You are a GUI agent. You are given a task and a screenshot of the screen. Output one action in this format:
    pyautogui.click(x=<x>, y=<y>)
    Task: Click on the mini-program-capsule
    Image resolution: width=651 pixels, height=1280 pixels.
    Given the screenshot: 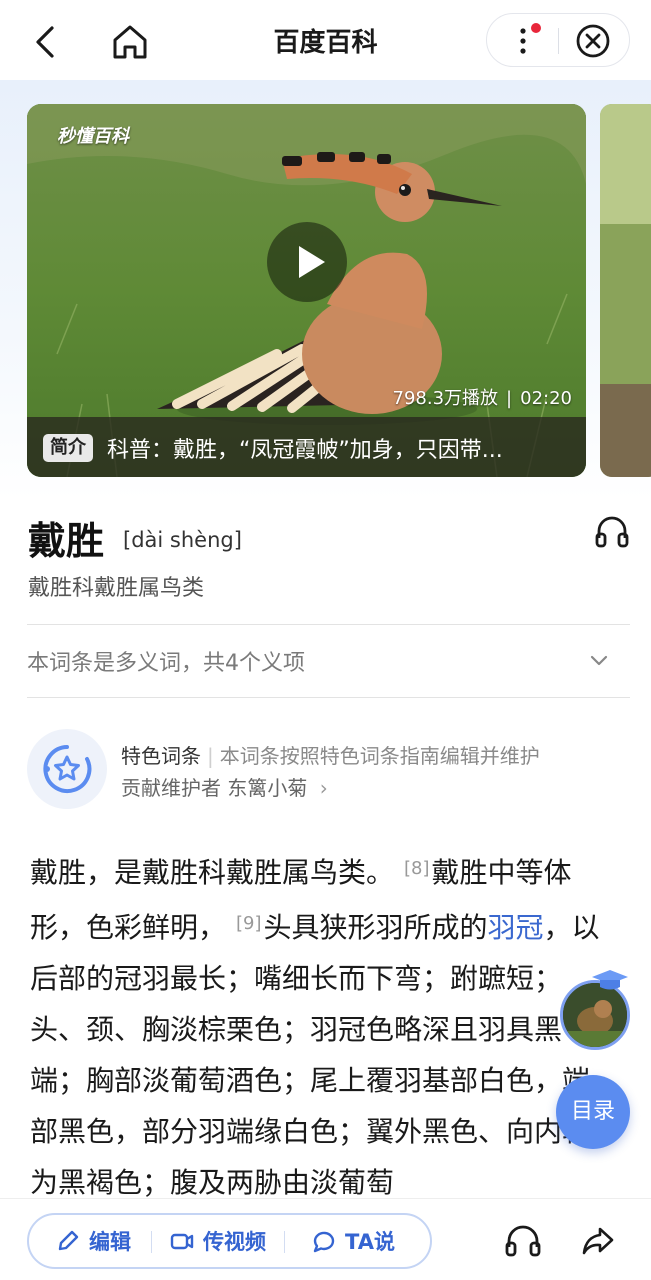 What is the action you would take?
    pyautogui.click(x=558, y=40)
    